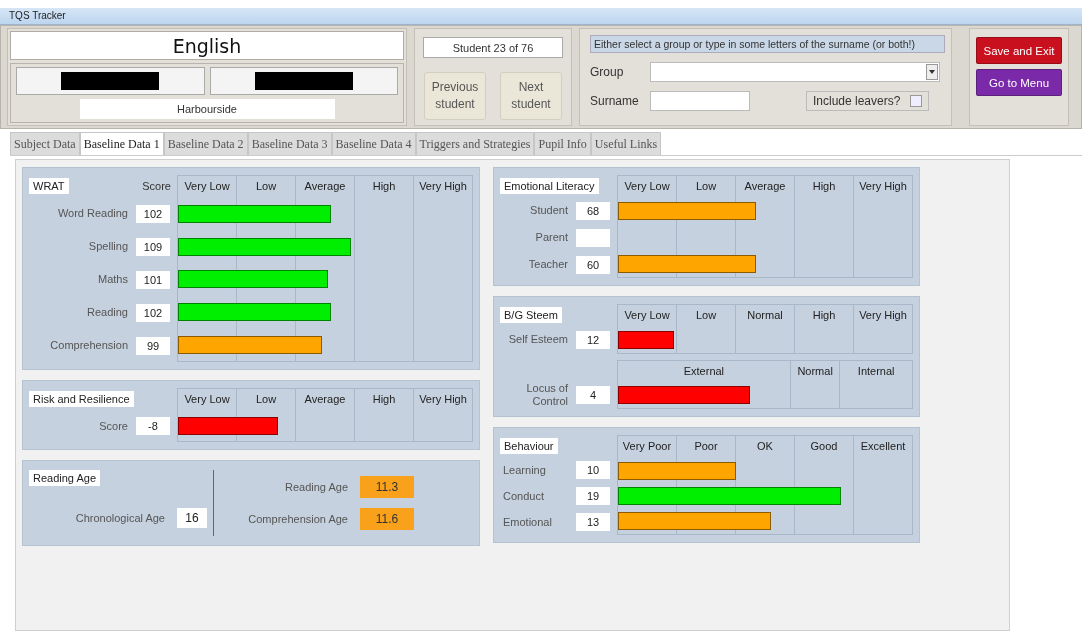 The height and width of the screenshot is (643, 1082). Describe the element at coordinates (45, 143) in the screenshot. I see `tab: Subject Data` at that location.